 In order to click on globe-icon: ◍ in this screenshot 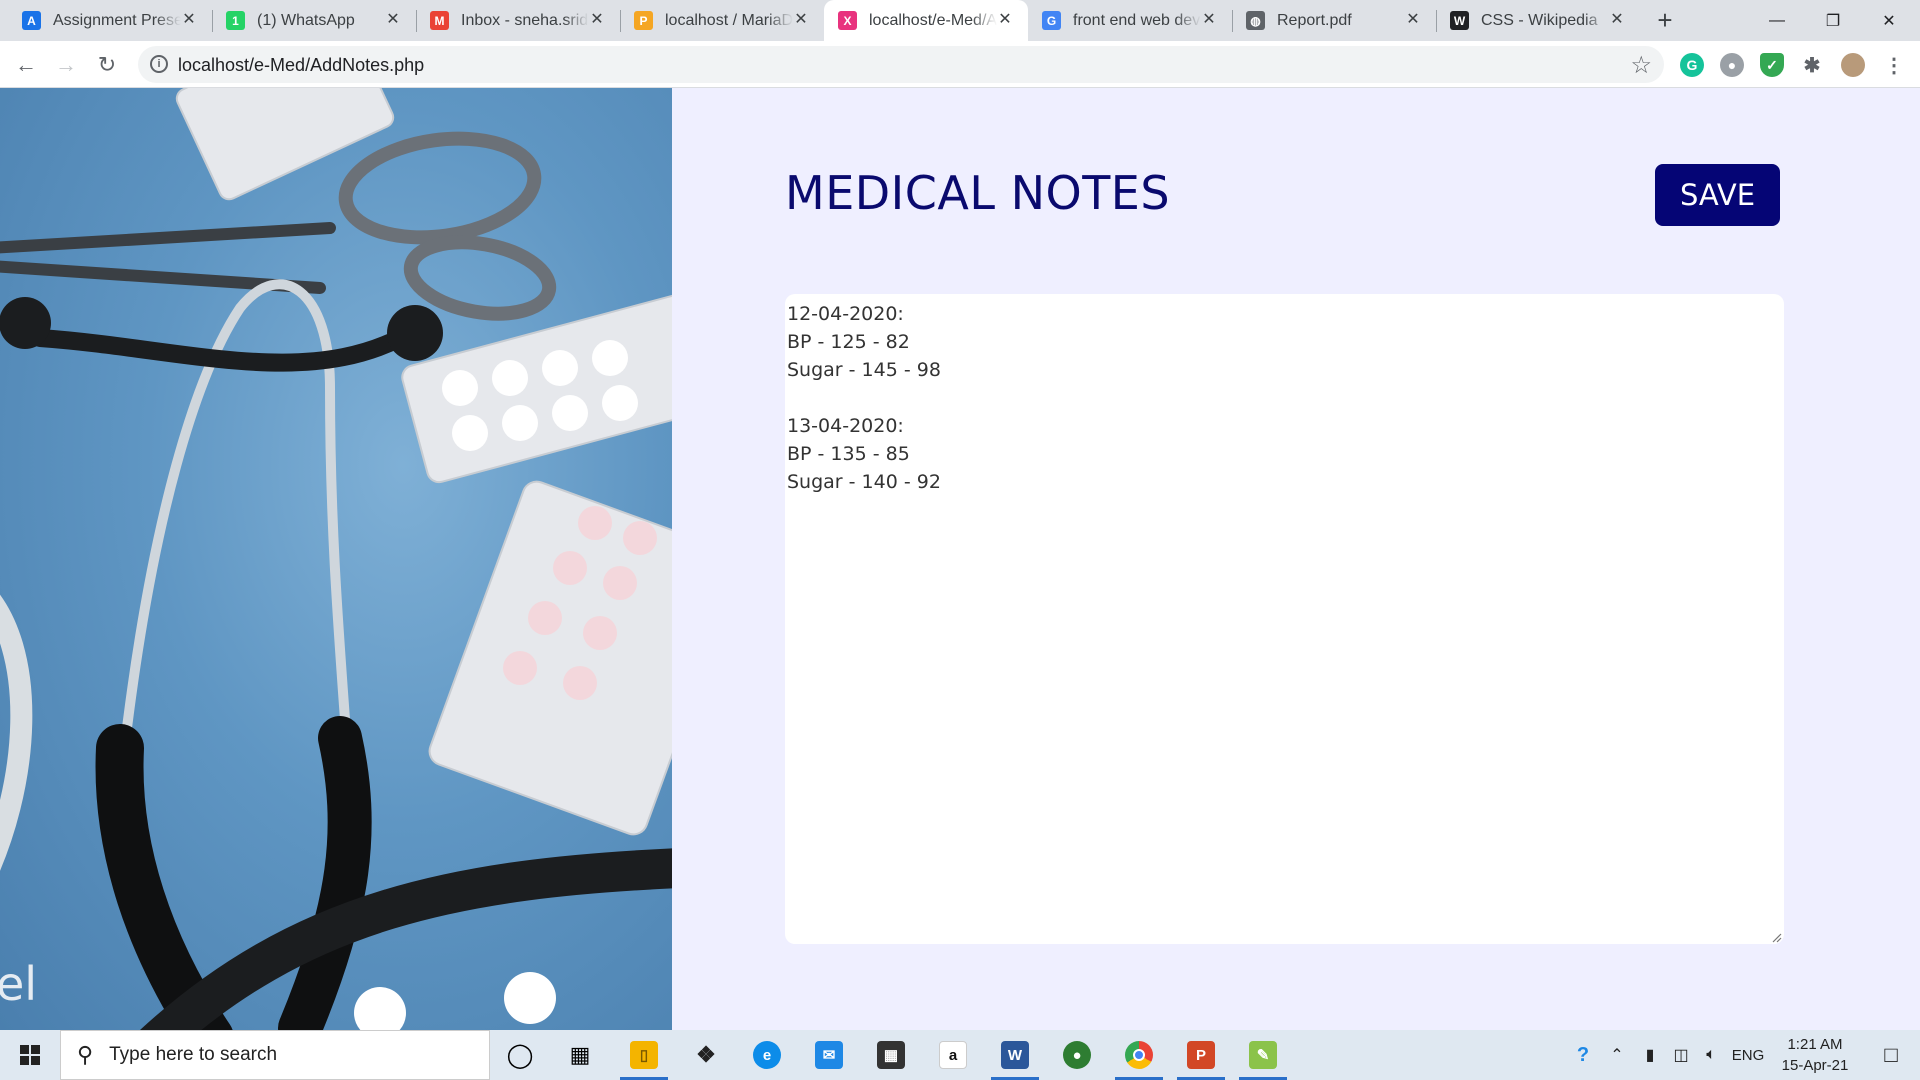, I will do `click(1255, 20)`.